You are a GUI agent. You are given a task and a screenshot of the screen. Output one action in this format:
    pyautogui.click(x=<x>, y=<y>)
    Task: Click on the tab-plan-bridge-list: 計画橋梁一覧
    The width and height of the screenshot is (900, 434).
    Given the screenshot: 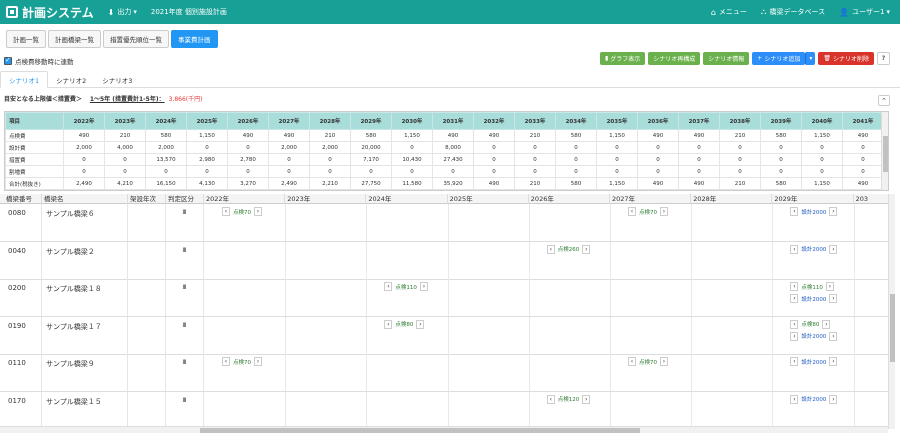 What is the action you would take?
    pyautogui.click(x=74, y=39)
    